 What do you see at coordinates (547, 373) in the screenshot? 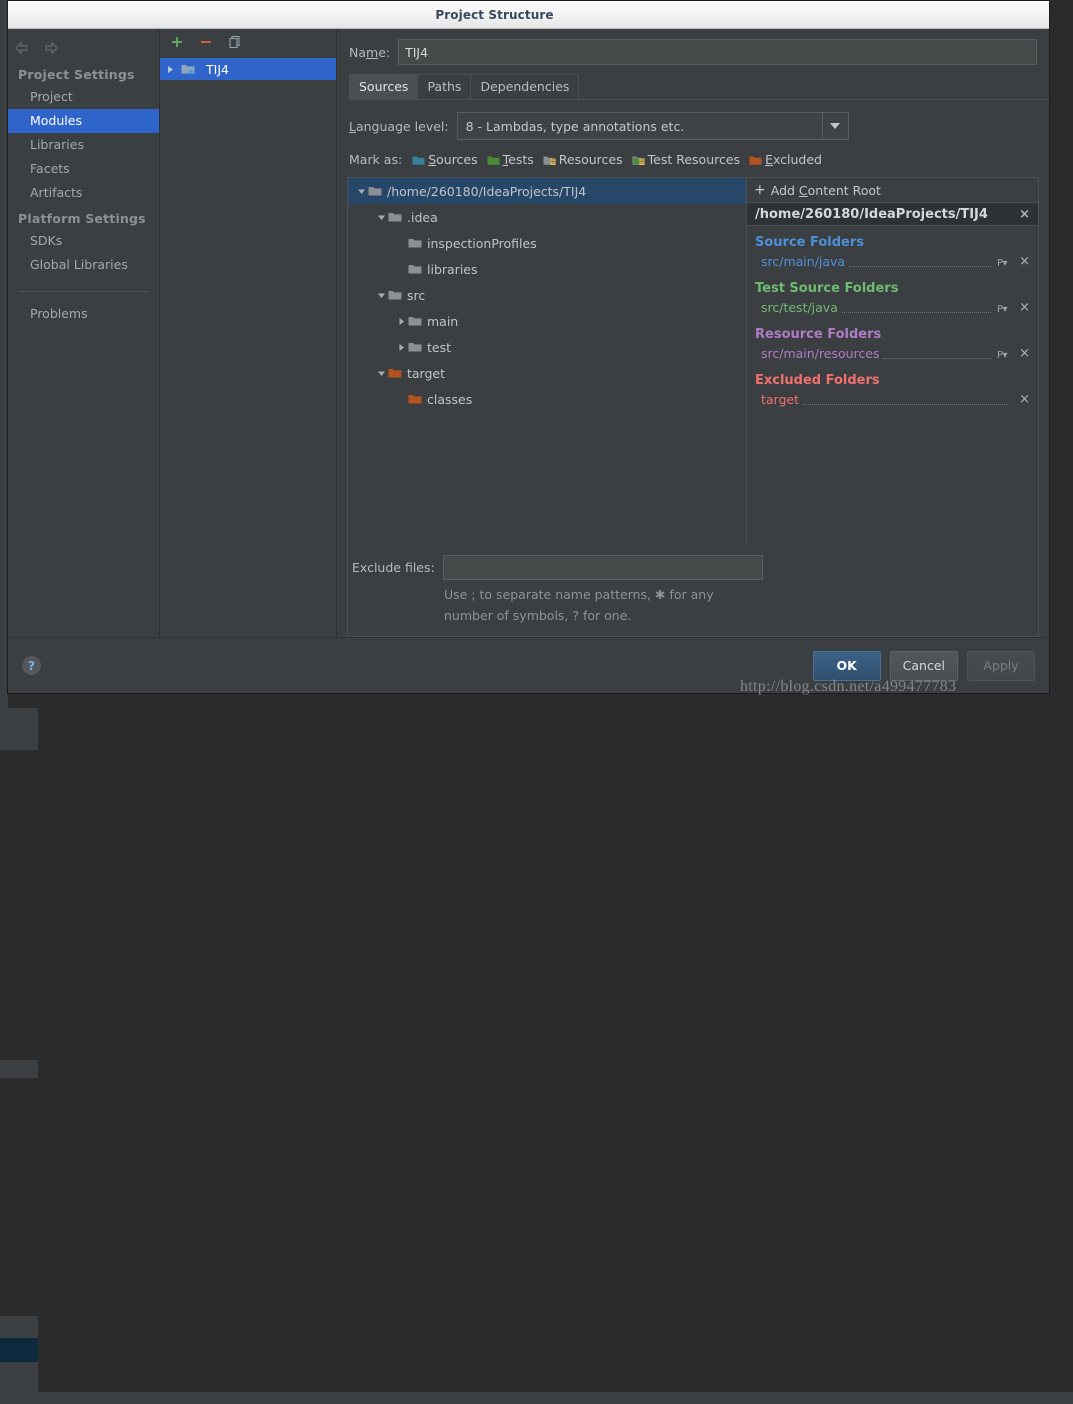
I see `file-tree-row: target` at bounding box center [547, 373].